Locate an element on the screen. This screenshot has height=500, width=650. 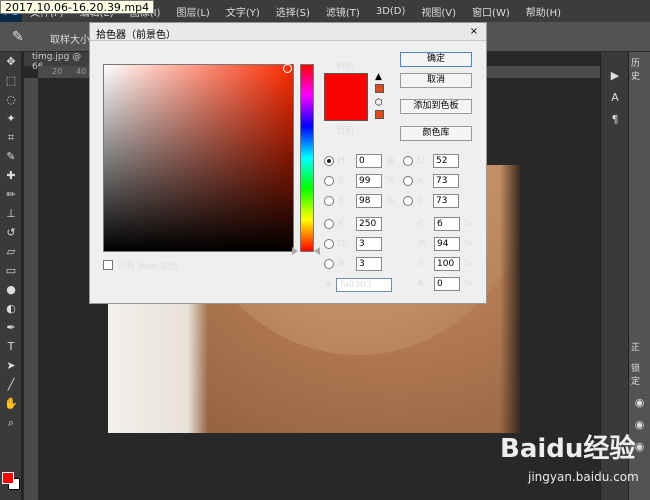
eyedropper-icon: ✎ is located at coordinates (18, 37).